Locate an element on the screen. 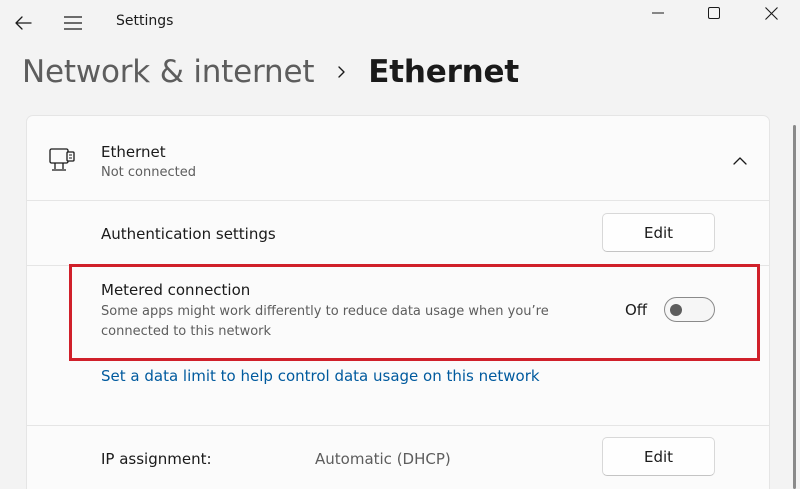 Image resolution: width=800 pixels, height=489 pixels. scrollbar-thumb is located at coordinates (794, 307).